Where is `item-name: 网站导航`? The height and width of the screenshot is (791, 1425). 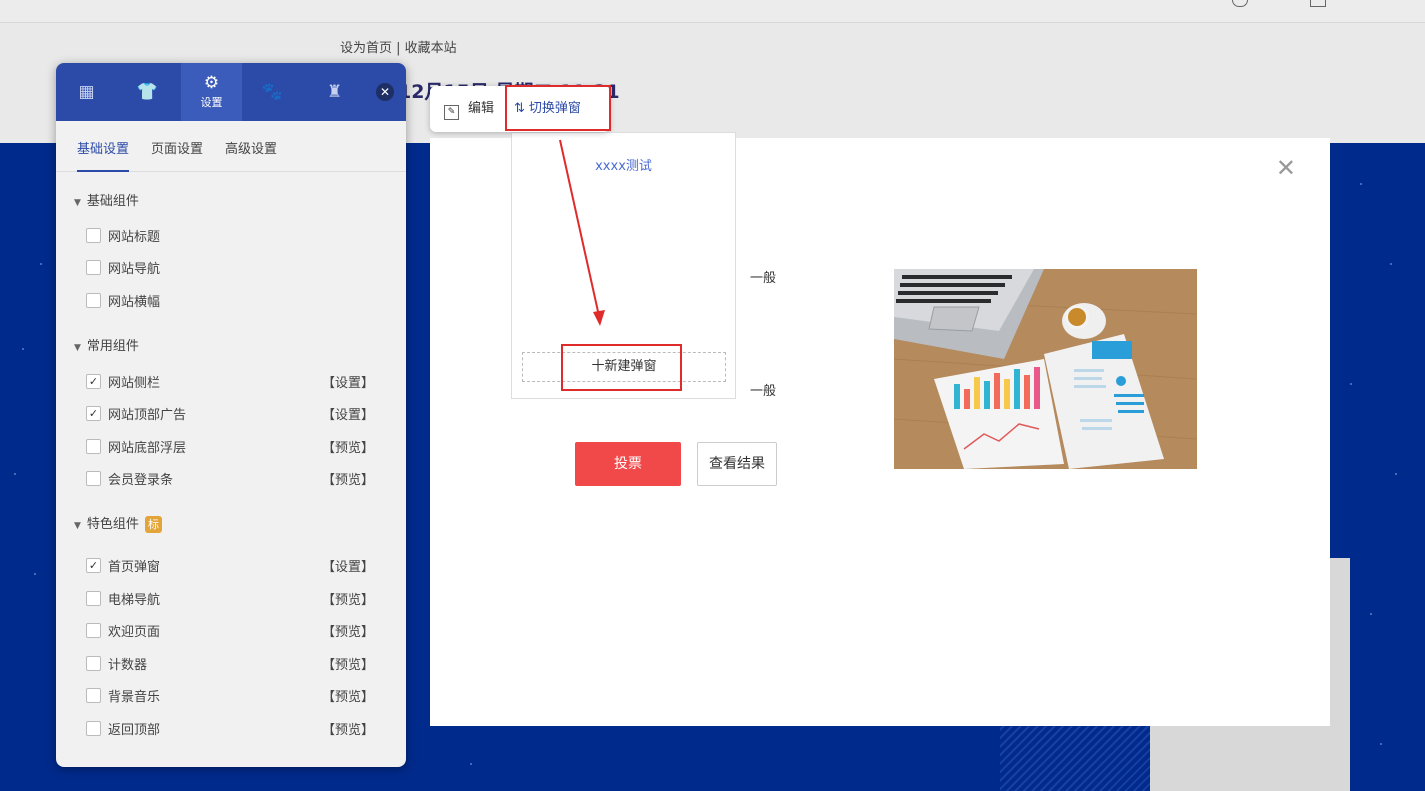
item-name: 网站导航 is located at coordinates (134, 269).